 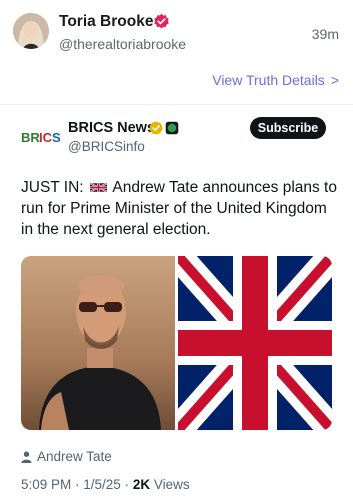 I want to click on view-truth-details-label: View Truth Details, so click(x=268, y=80).